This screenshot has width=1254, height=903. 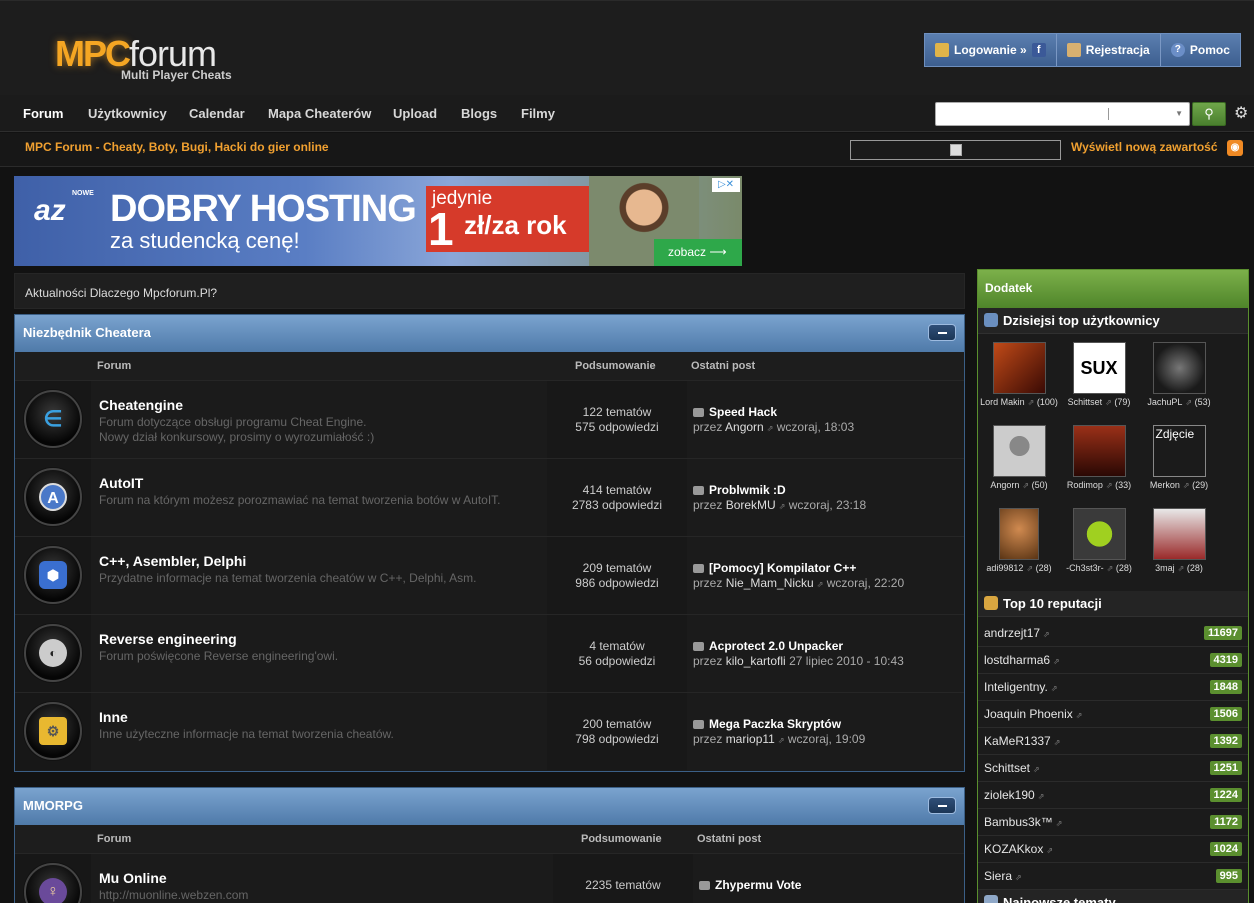 What do you see at coordinates (53, 497) in the screenshot?
I see `autoit-icon: A` at bounding box center [53, 497].